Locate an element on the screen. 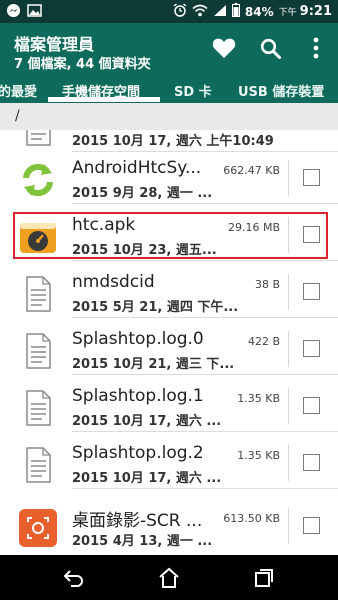  battery-icon is located at coordinates (235, 11).